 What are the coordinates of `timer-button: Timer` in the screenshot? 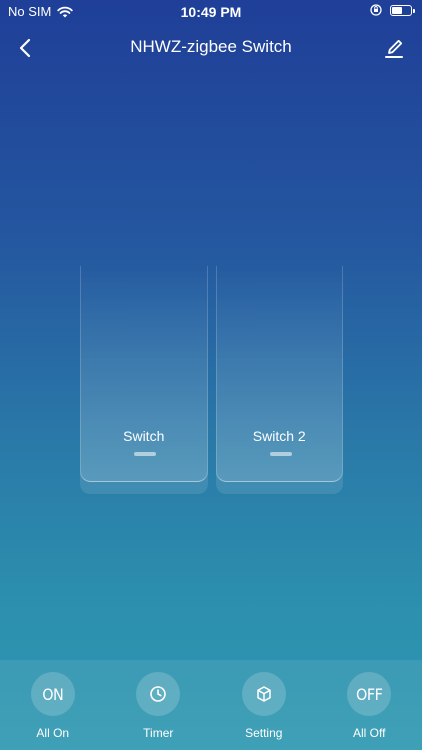 It's located at (158, 700).